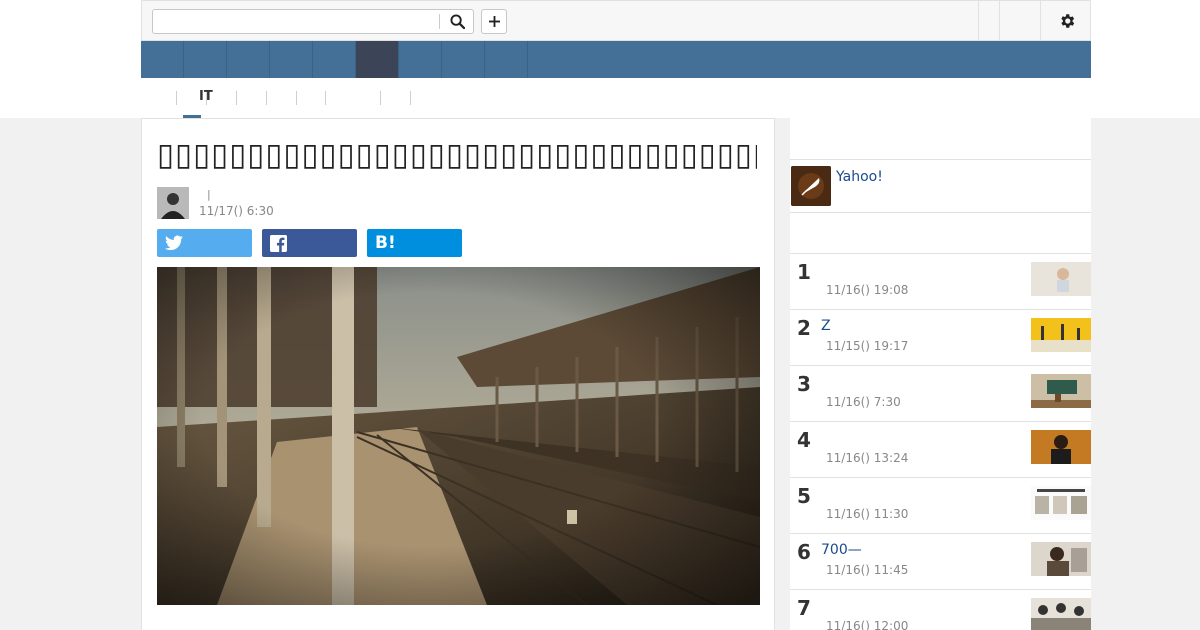 The image size is (1200, 630). I want to click on gear-icon, so click(1067, 21).